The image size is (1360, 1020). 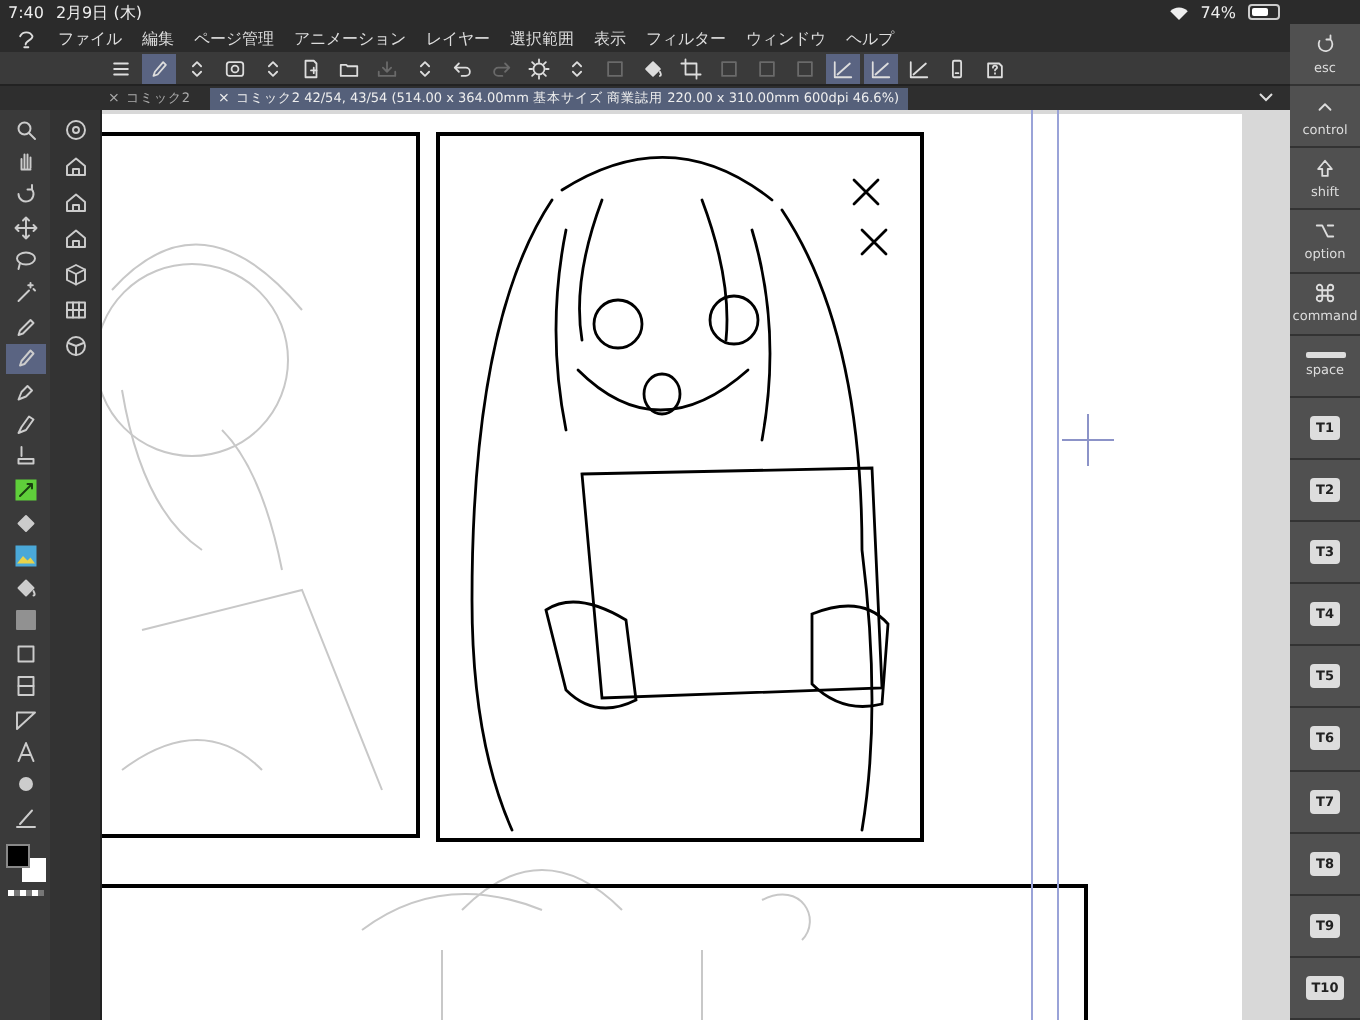 I want to click on frame-icon, so click(x=25, y=686).